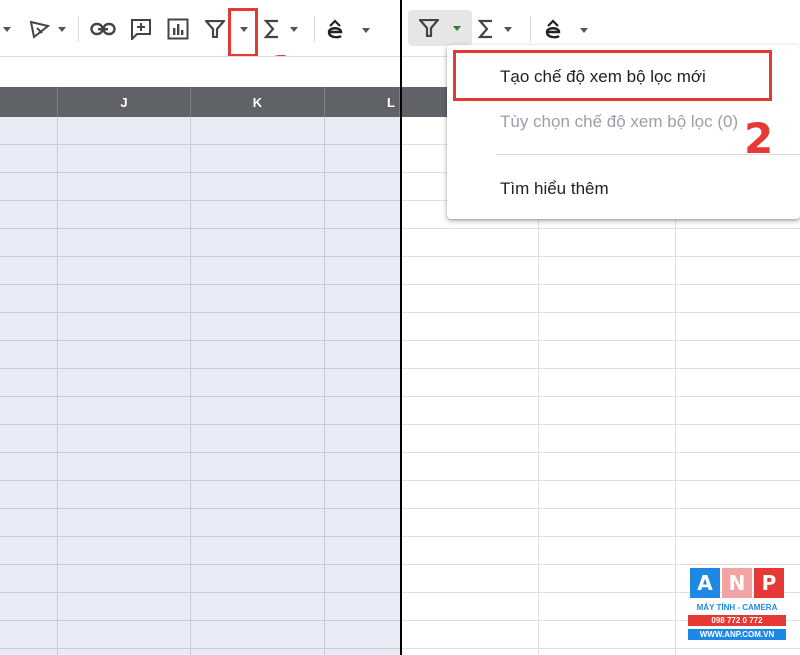 The height and width of the screenshot is (655, 800). I want to click on formula-bar, so click(200, 71).